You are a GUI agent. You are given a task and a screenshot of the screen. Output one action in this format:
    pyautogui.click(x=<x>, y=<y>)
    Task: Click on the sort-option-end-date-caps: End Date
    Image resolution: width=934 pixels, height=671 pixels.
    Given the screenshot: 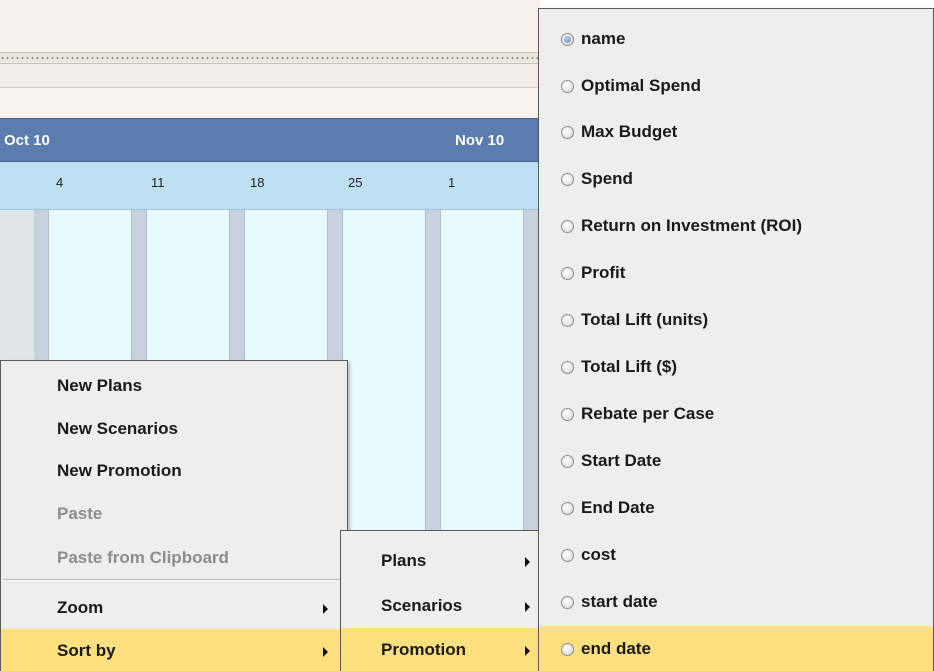 What is the action you would take?
    pyautogui.click(x=736, y=508)
    